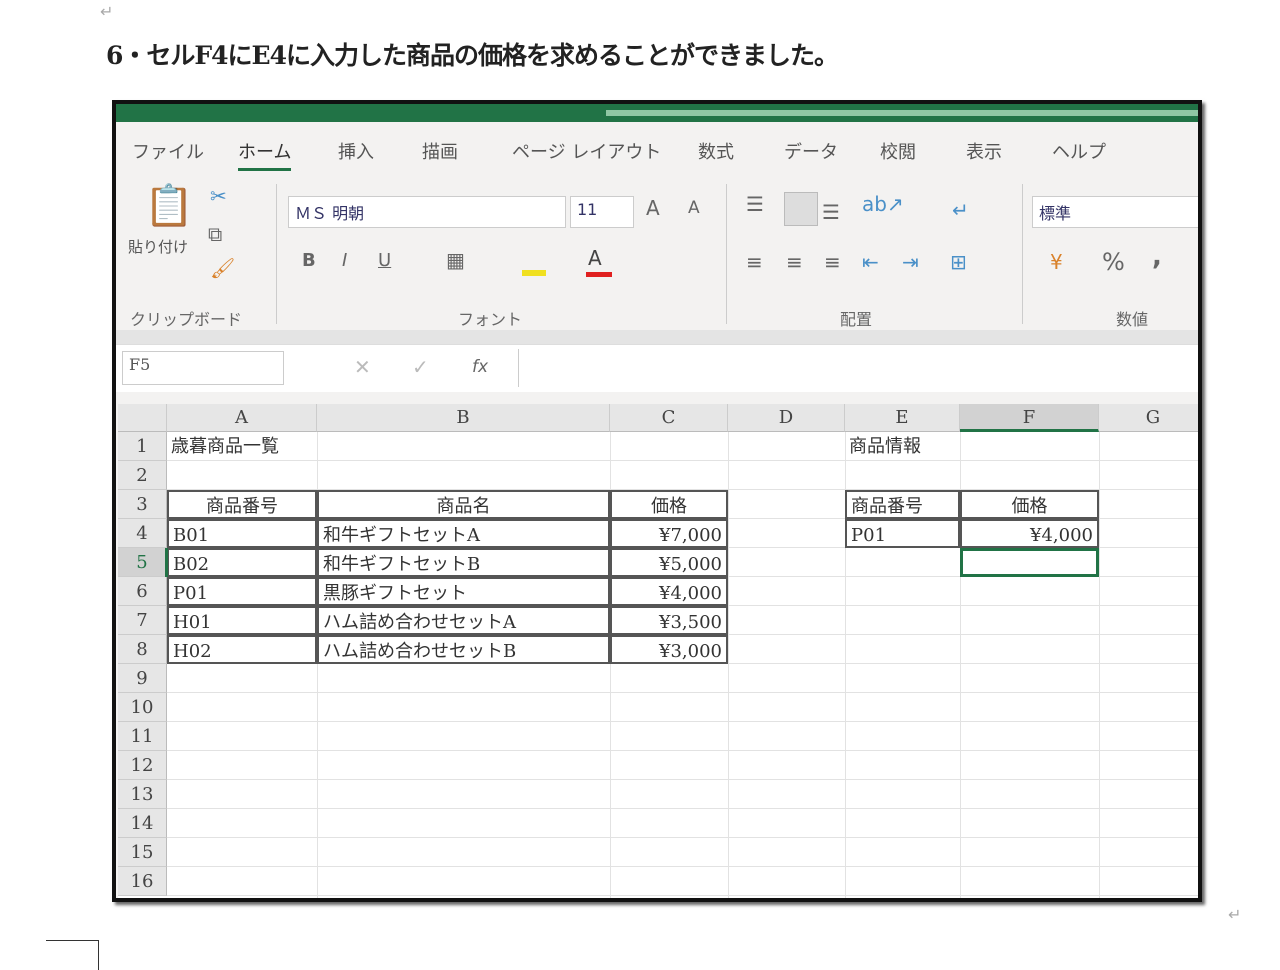  What do you see at coordinates (1148, 418) in the screenshot?
I see `column-header-g: G` at bounding box center [1148, 418].